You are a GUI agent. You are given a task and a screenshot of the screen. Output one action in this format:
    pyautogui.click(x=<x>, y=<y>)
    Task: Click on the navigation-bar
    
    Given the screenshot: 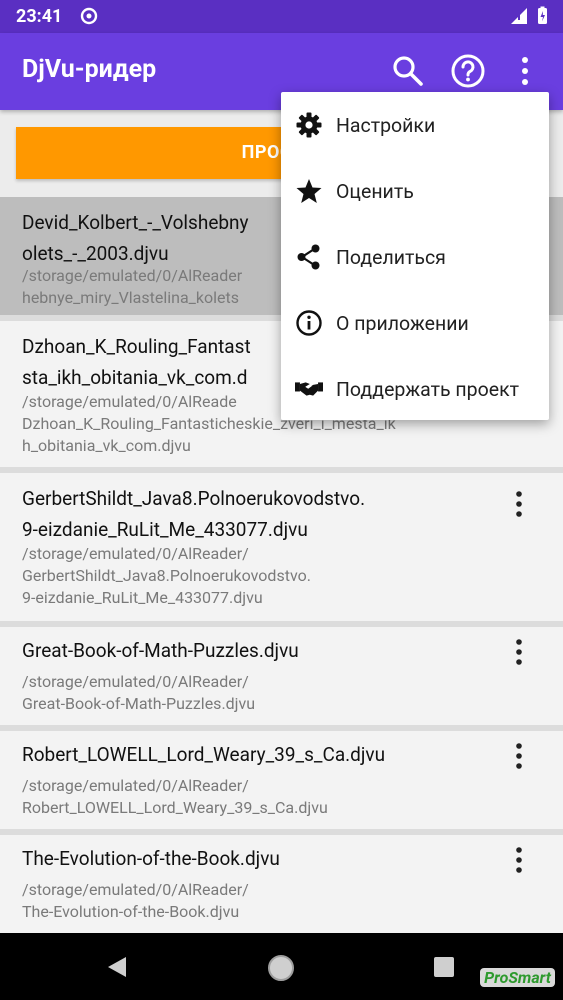 What is the action you would take?
    pyautogui.click(x=281, y=966)
    